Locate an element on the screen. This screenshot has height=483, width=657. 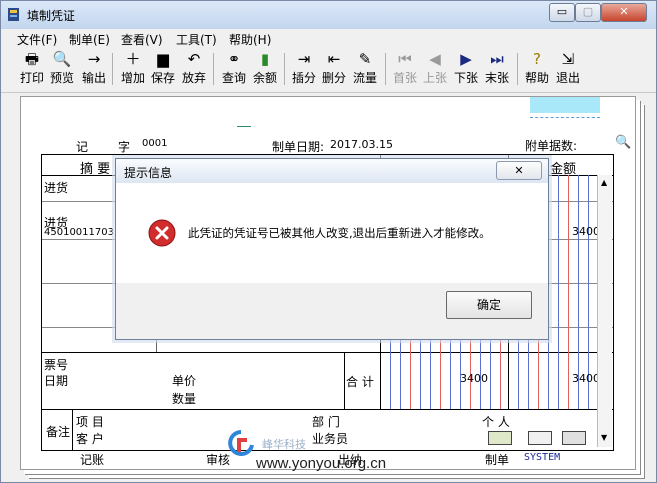
binoculars-icon: ⚭ is located at coordinates (234, 59).